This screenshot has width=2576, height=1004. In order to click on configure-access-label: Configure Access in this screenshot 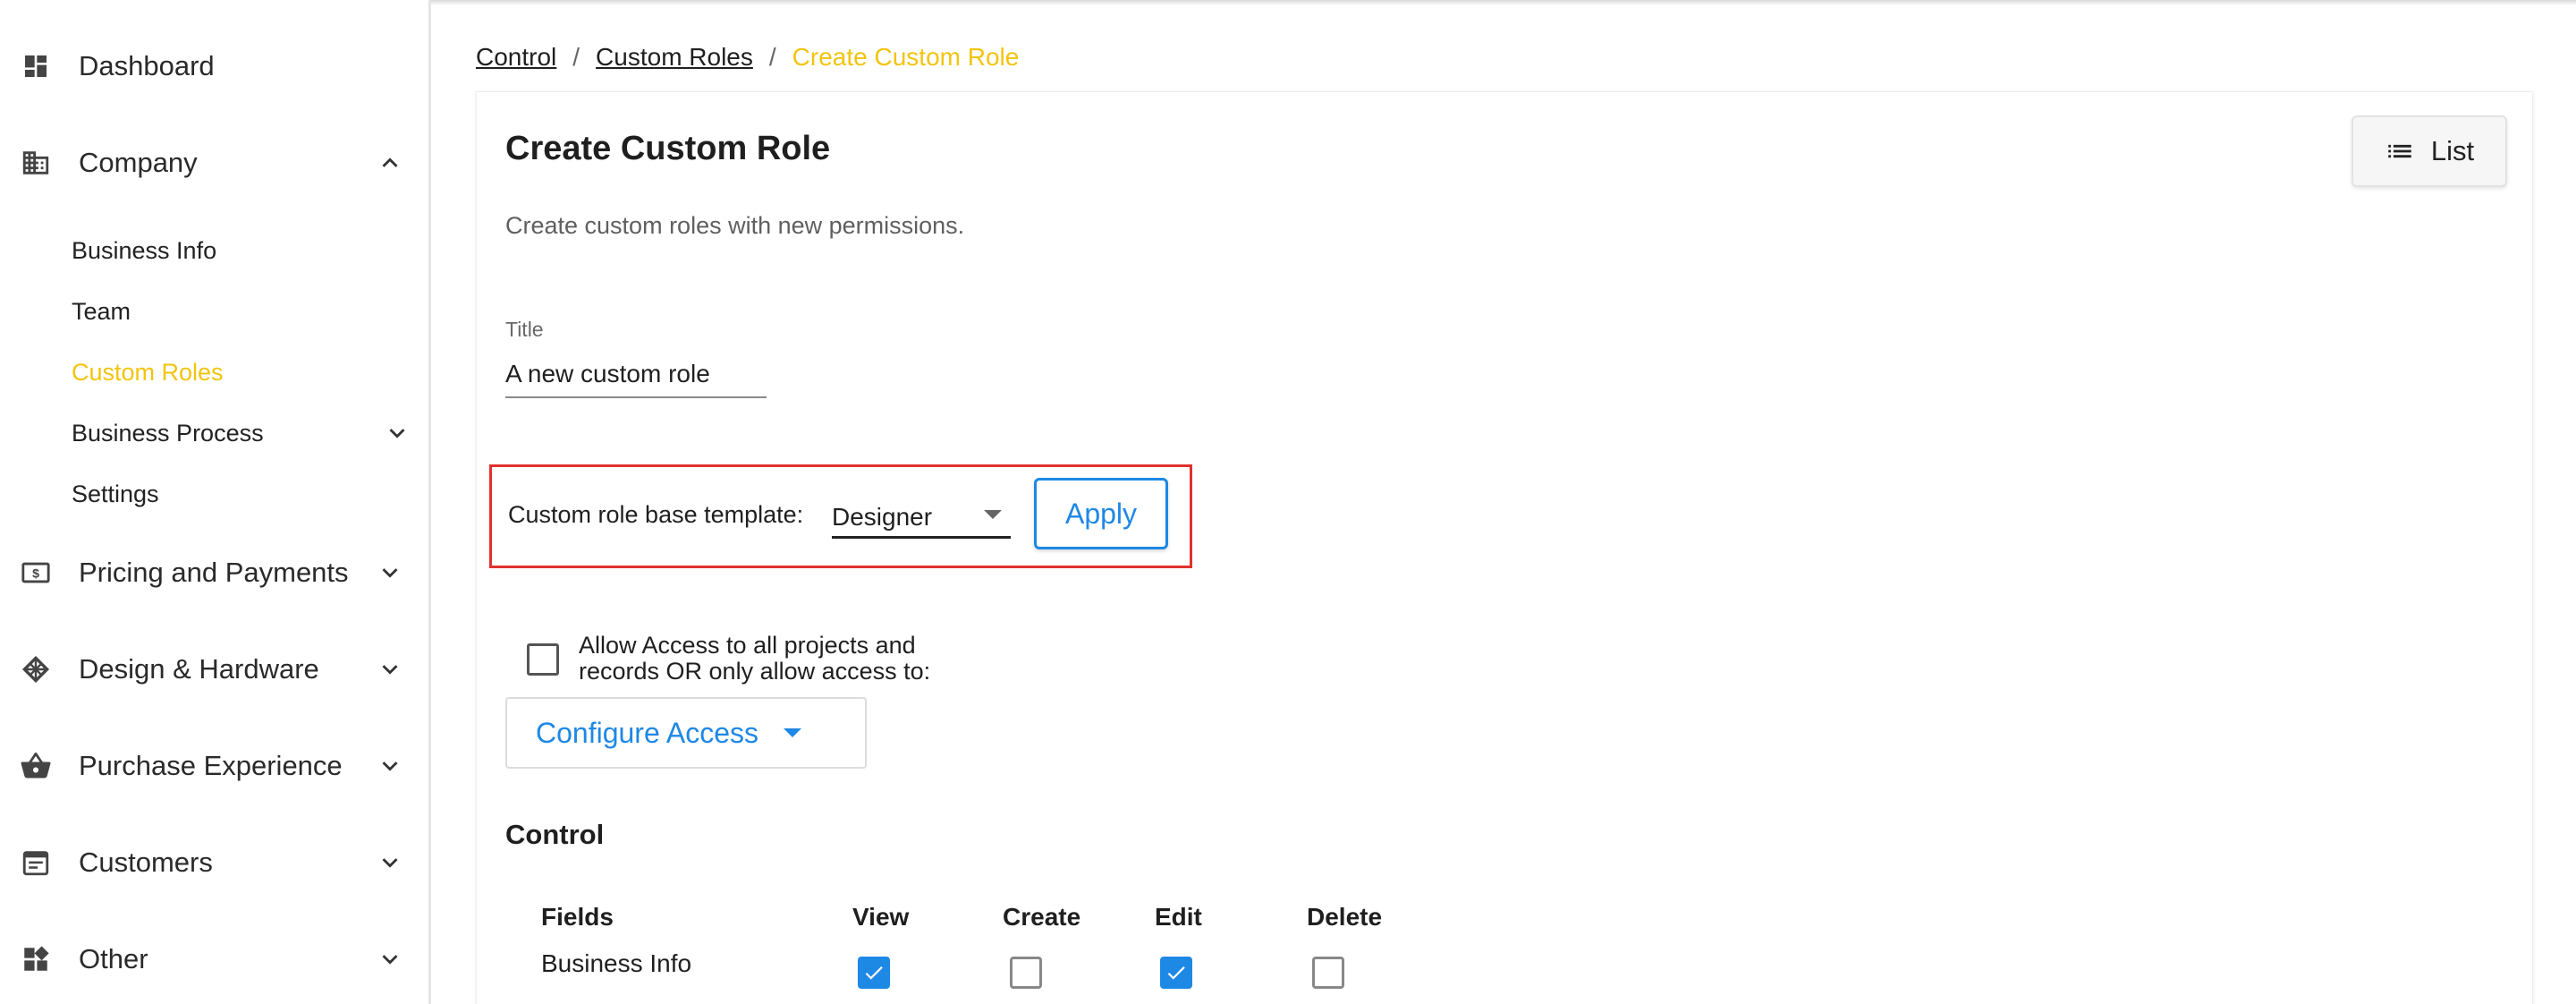, I will do `click(647, 732)`.